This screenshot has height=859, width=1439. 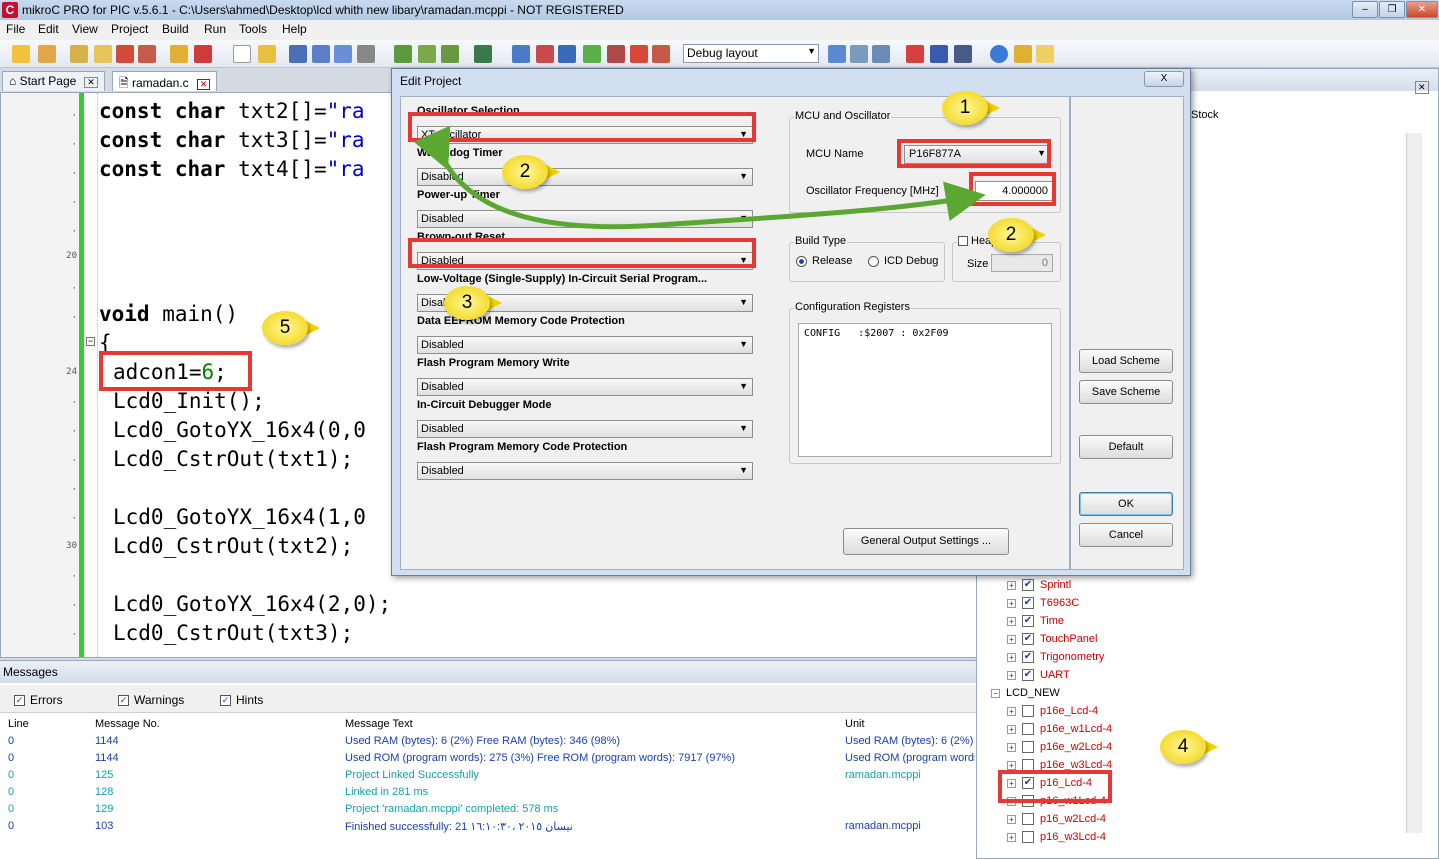 I want to click on print-icon, so click(x=366, y=54).